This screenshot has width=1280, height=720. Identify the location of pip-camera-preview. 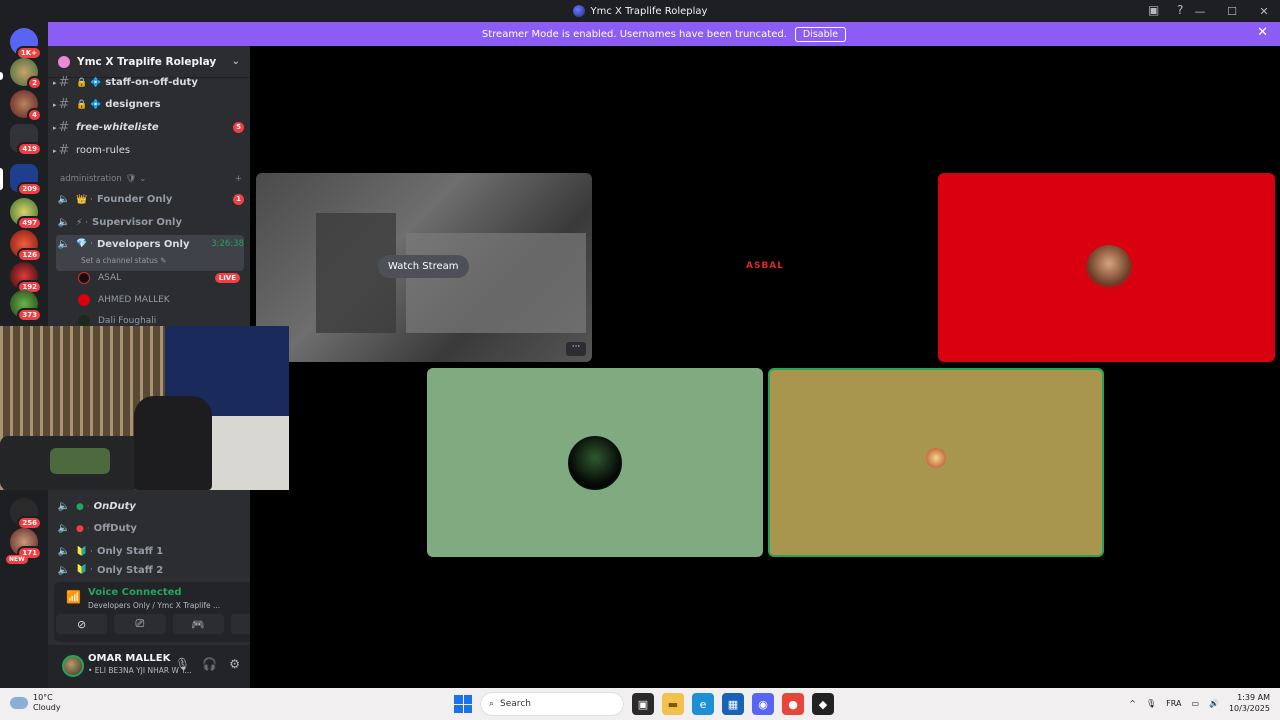
(144, 408).